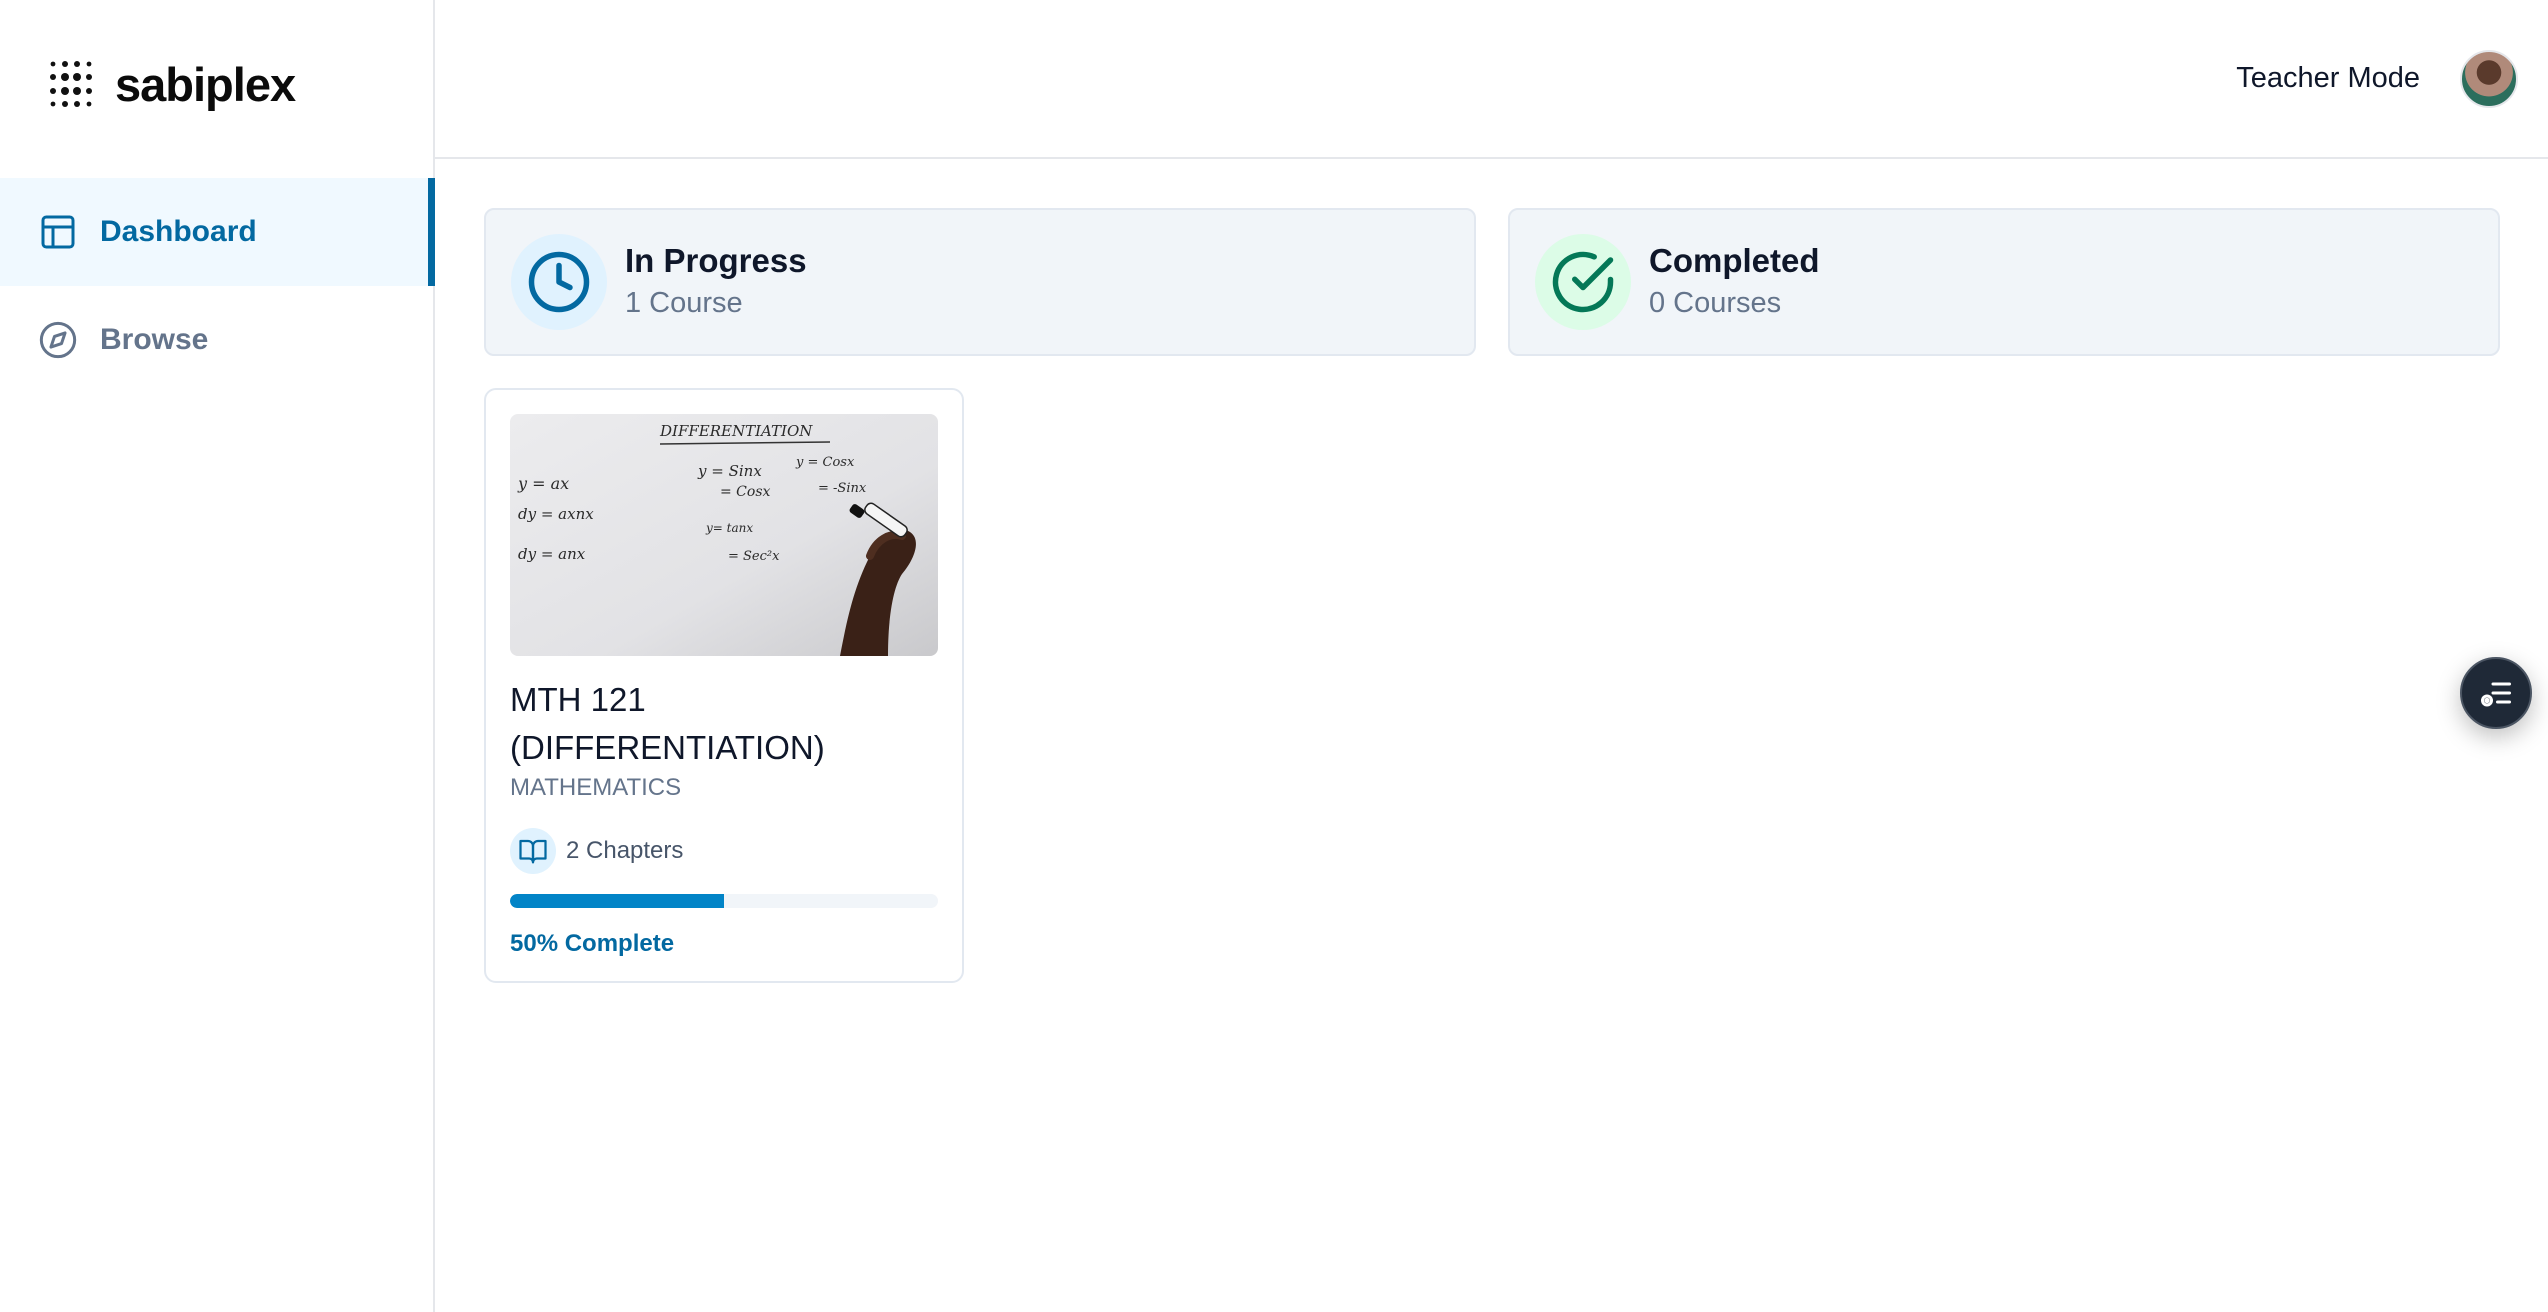  Describe the element at coordinates (736, 431) in the screenshot. I see `thumb-heading: DIFFERENTIATION` at that location.